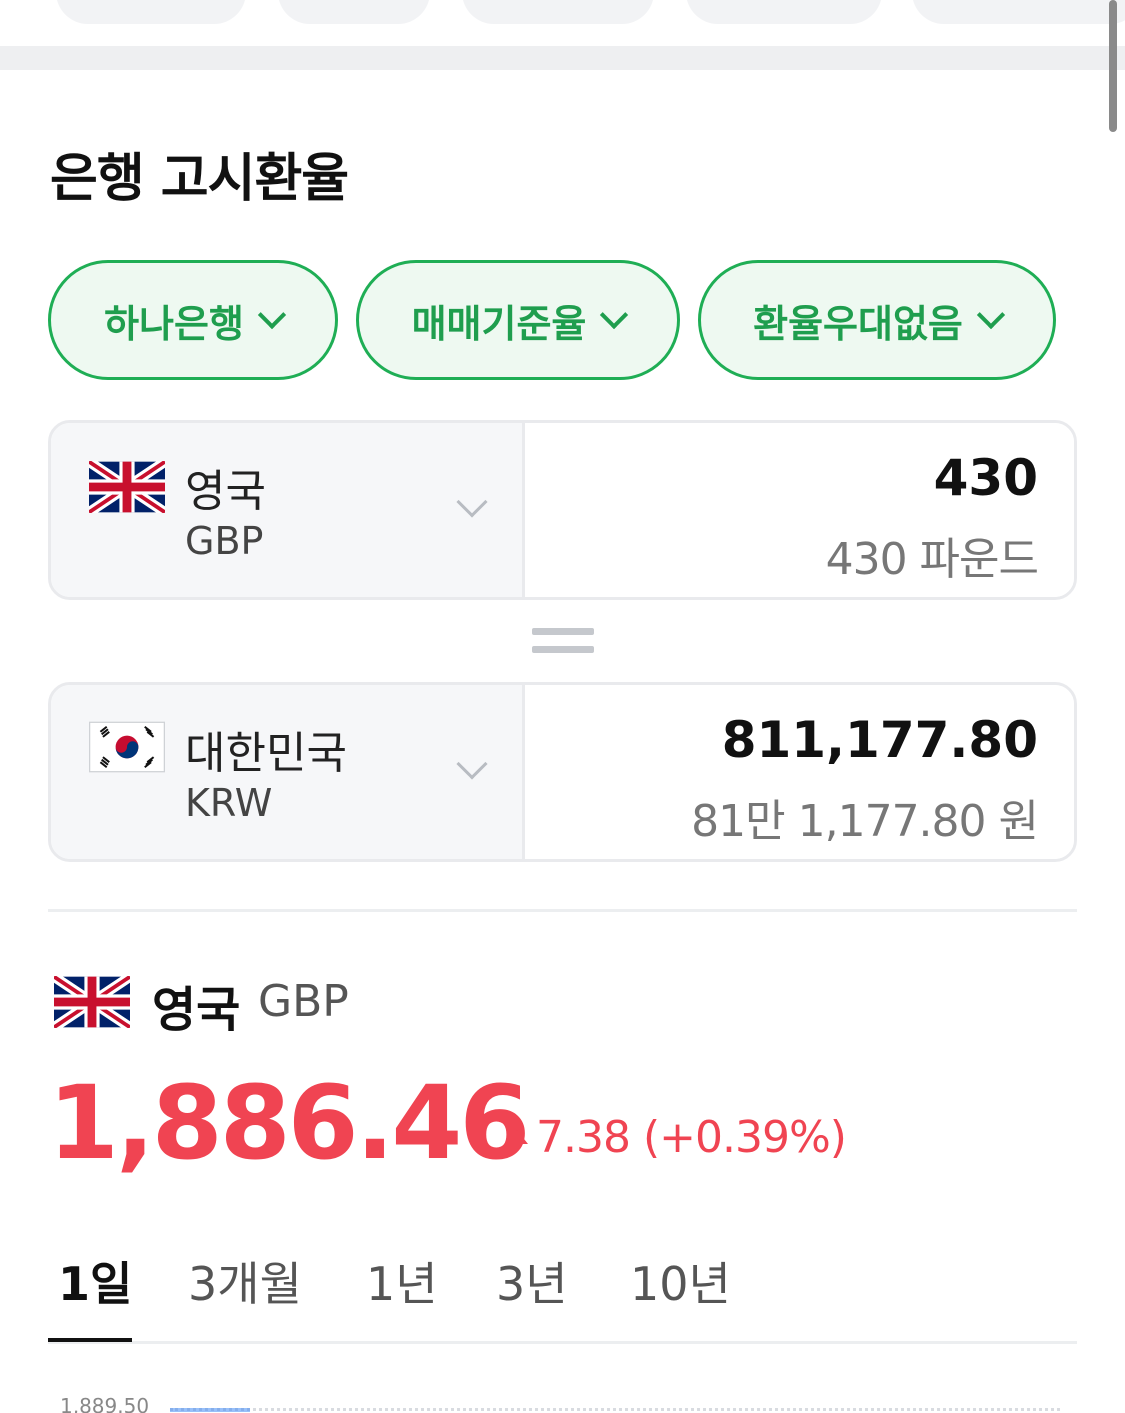 The image size is (1125, 1413). I want to click on from-amount: 430, so click(985, 478).